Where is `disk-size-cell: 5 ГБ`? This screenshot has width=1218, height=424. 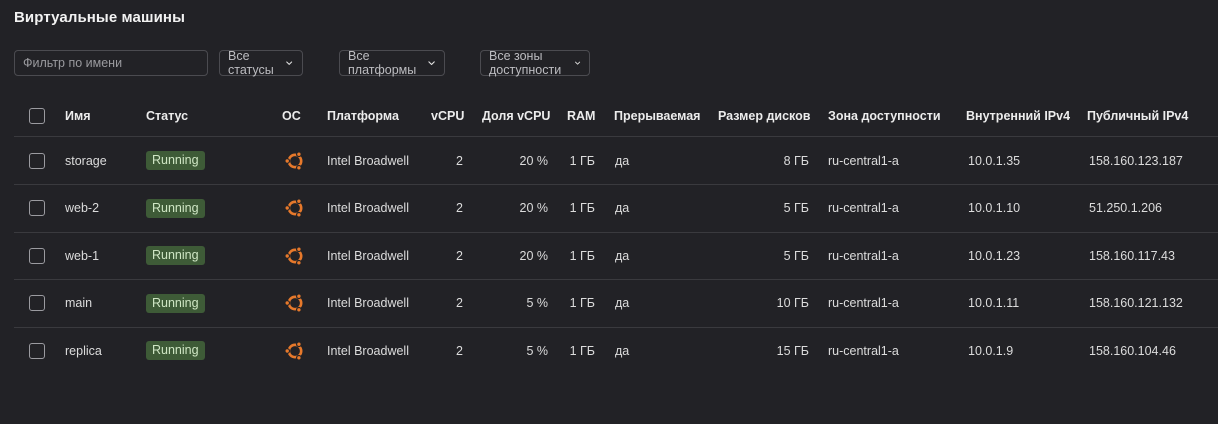 disk-size-cell: 5 ГБ is located at coordinates (796, 255).